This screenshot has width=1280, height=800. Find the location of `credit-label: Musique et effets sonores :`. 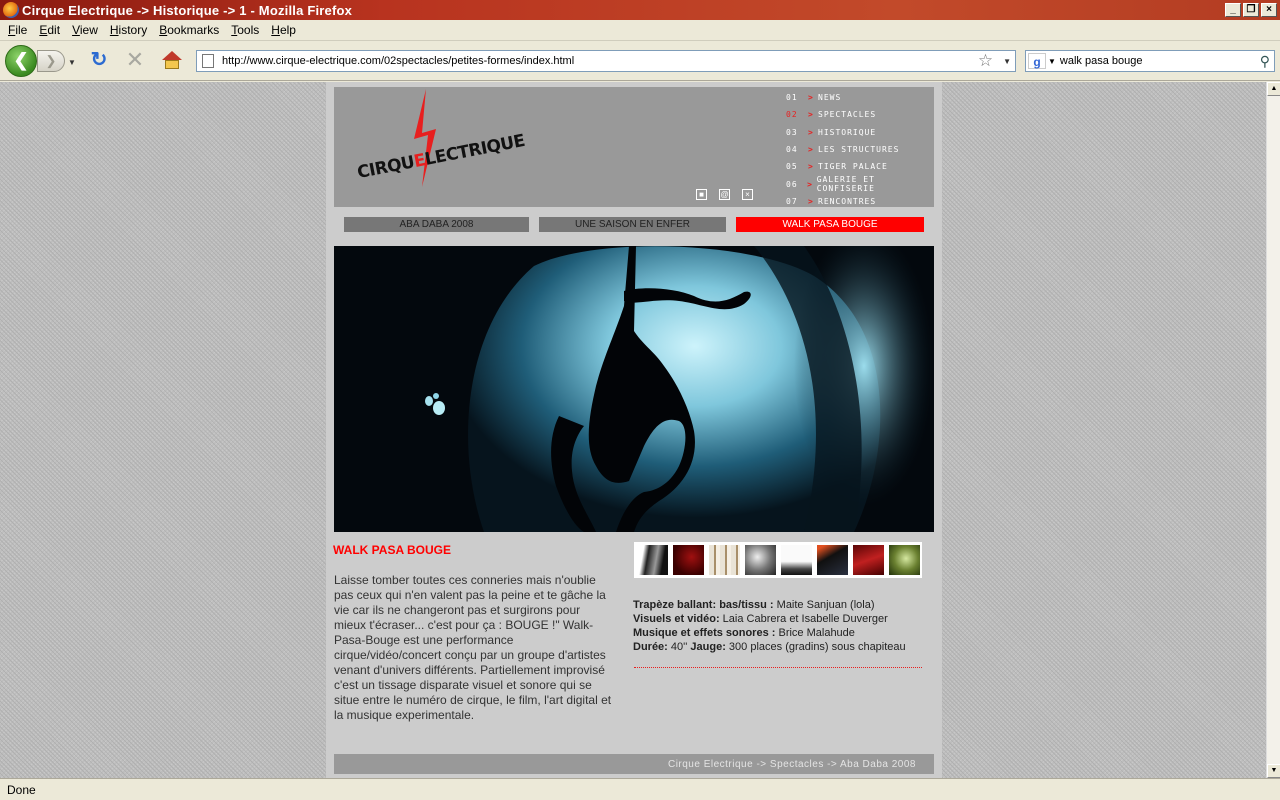

credit-label: Musique et effets sonores : is located at coordinates (704, 633).